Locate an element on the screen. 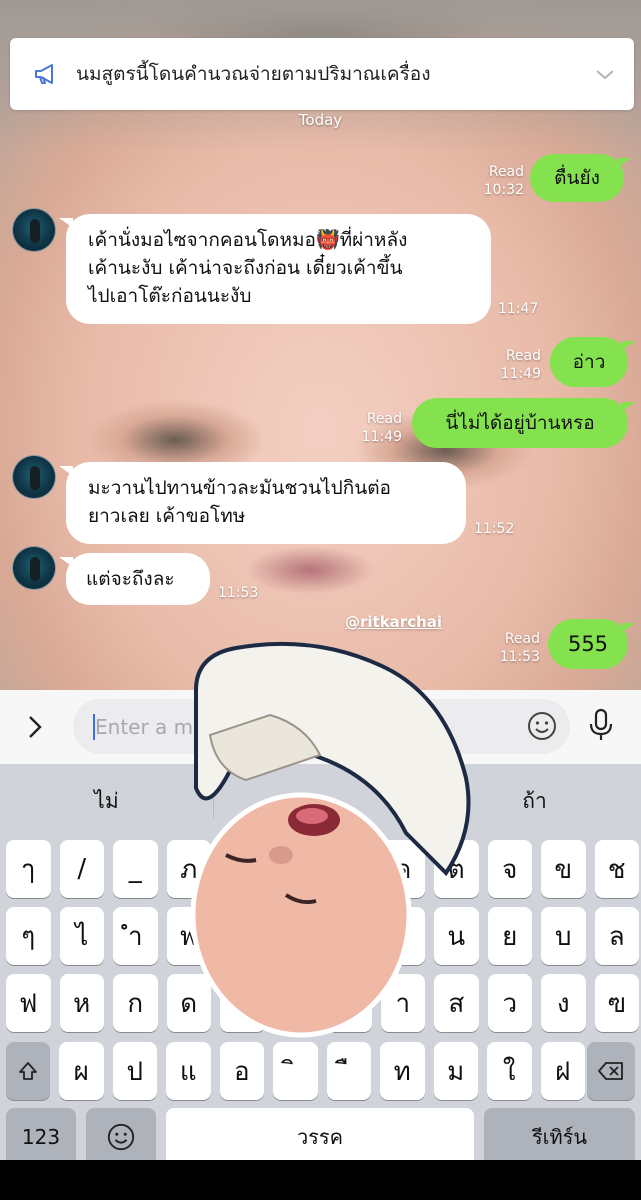  key: ข is located at coordinates (563, 869).